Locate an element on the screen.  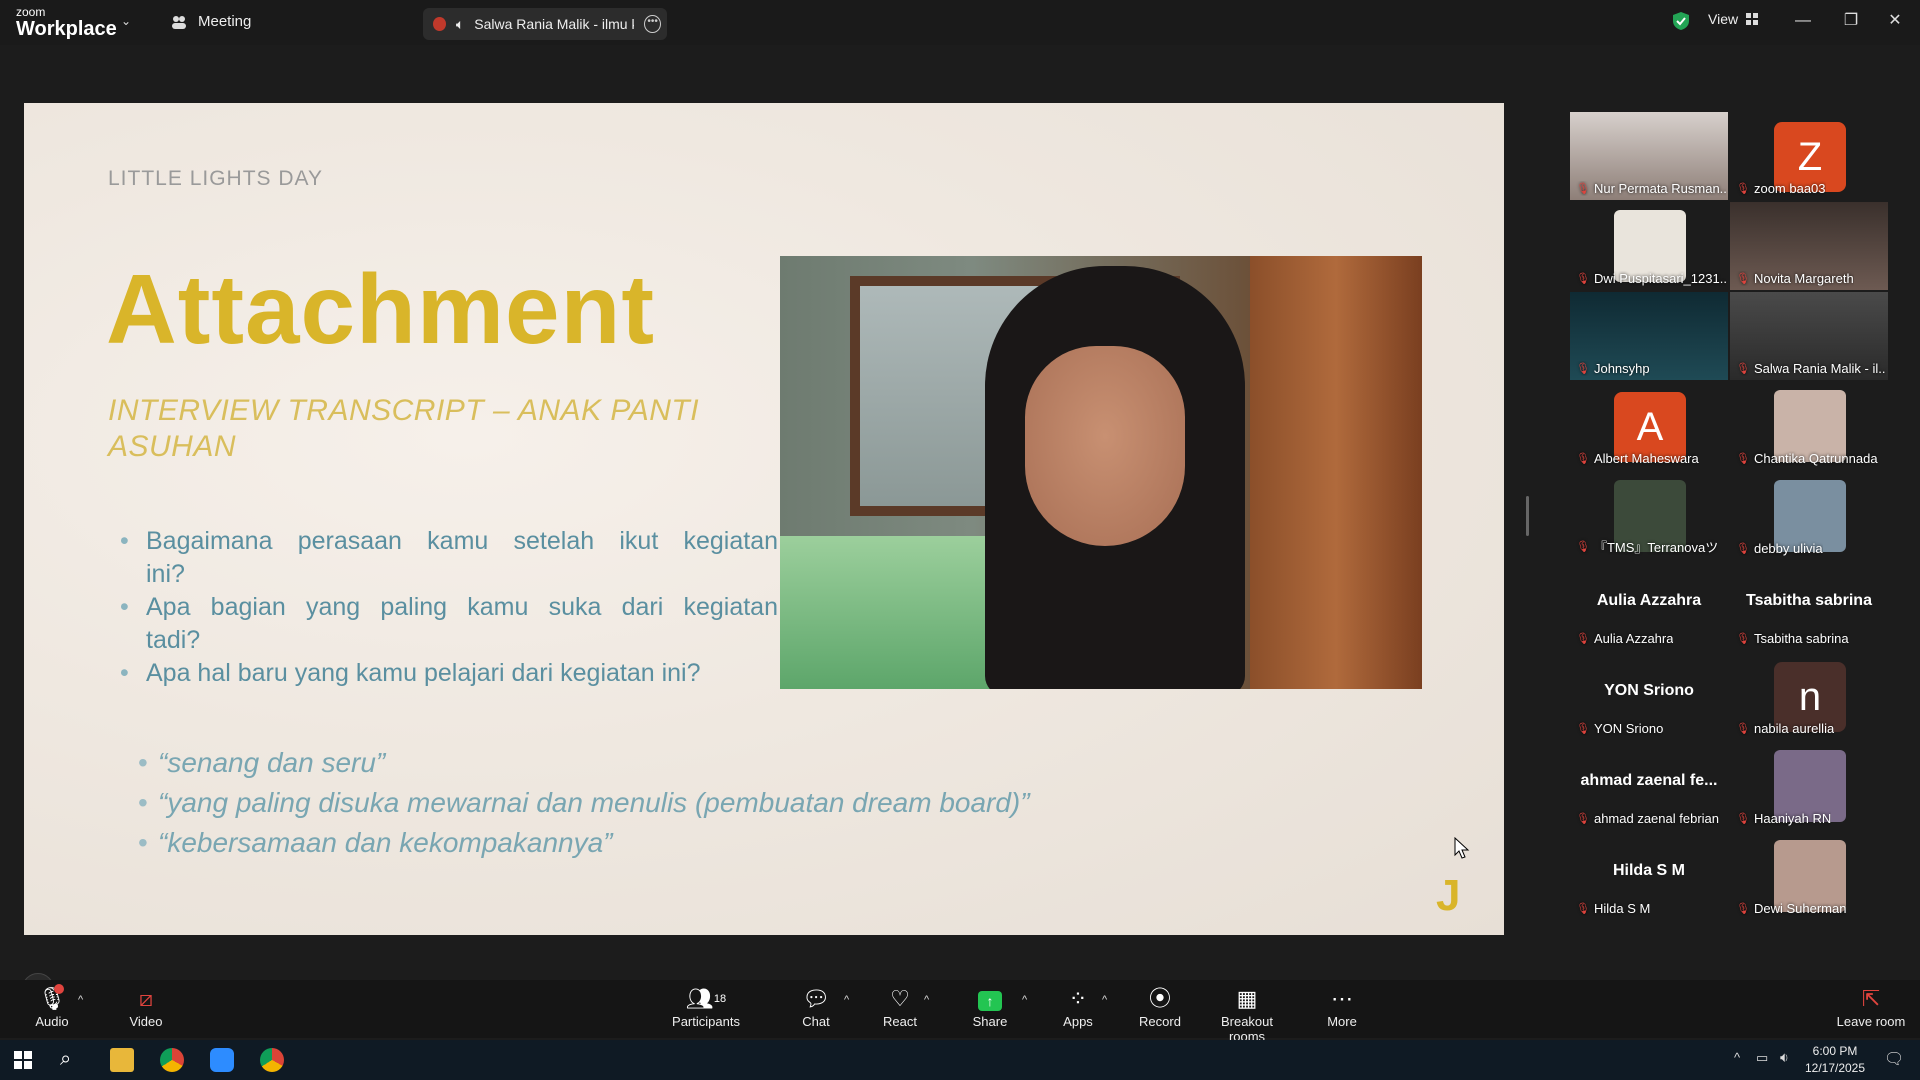
participant-display-name: Aulia Azzahra is located at coordinates (1649, 600).